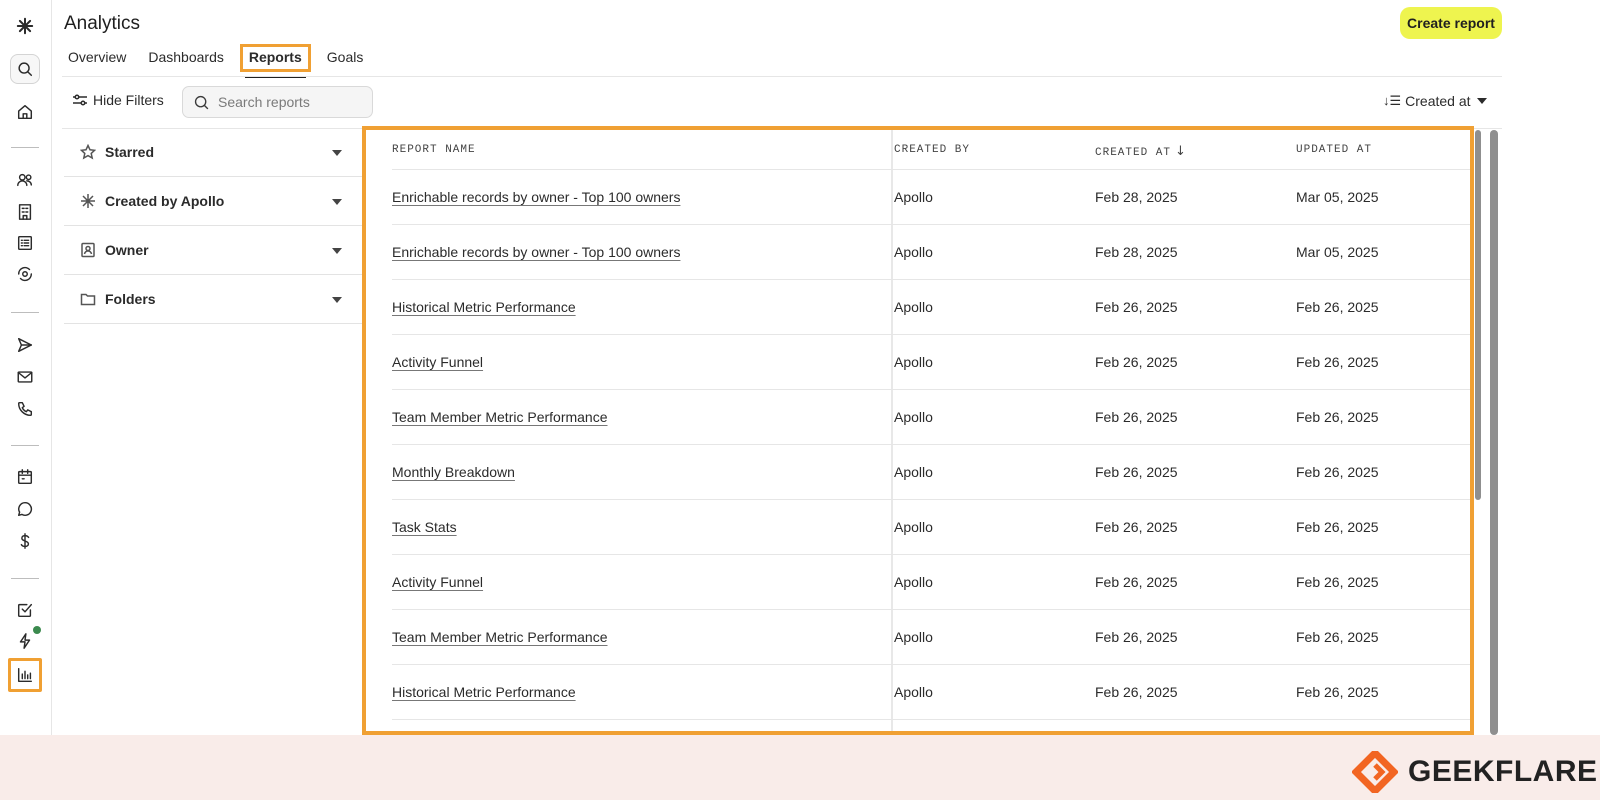 This screenshot has height=800, width=1600. I want to click on tab-overview: Overview, so click(97, 58).